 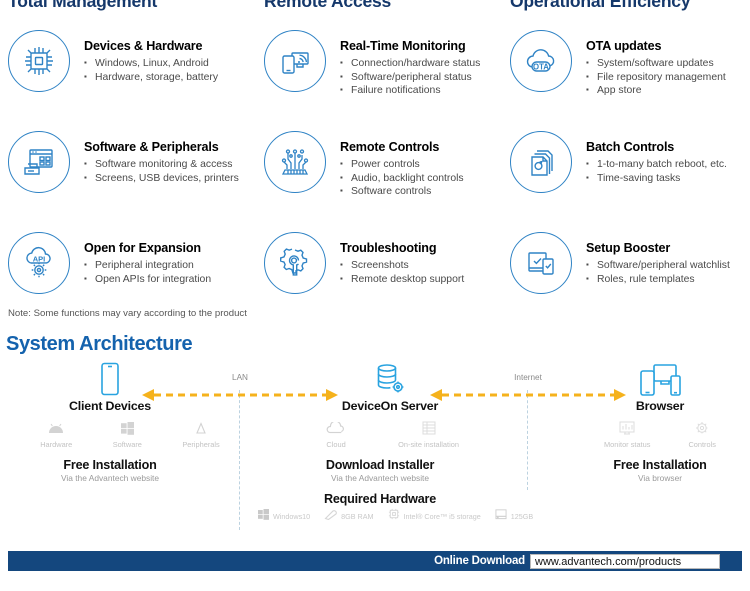 I want to click on subicon-label: Controls, so click(x=702, y=444).